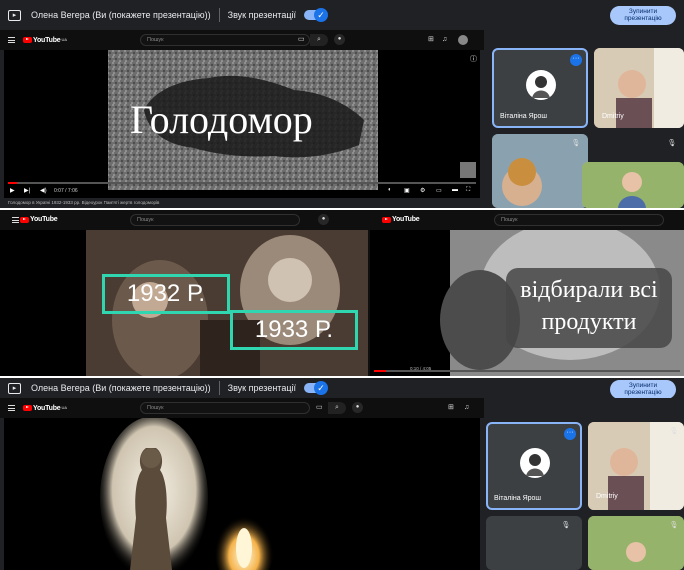  What do you see at coordinates (294, 330) in the screenshot?
I see `year-1933-box: 1933 Р.` at bounding box center [294, 330].